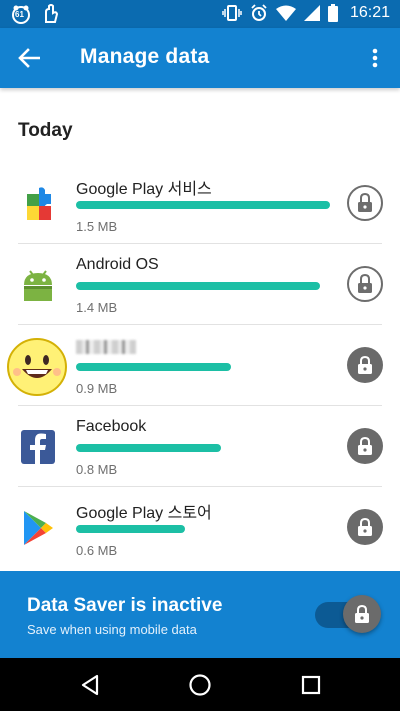  Describe the element at coordinates (259, 13) in the screenshot. I see `alarm-icon` at that location.